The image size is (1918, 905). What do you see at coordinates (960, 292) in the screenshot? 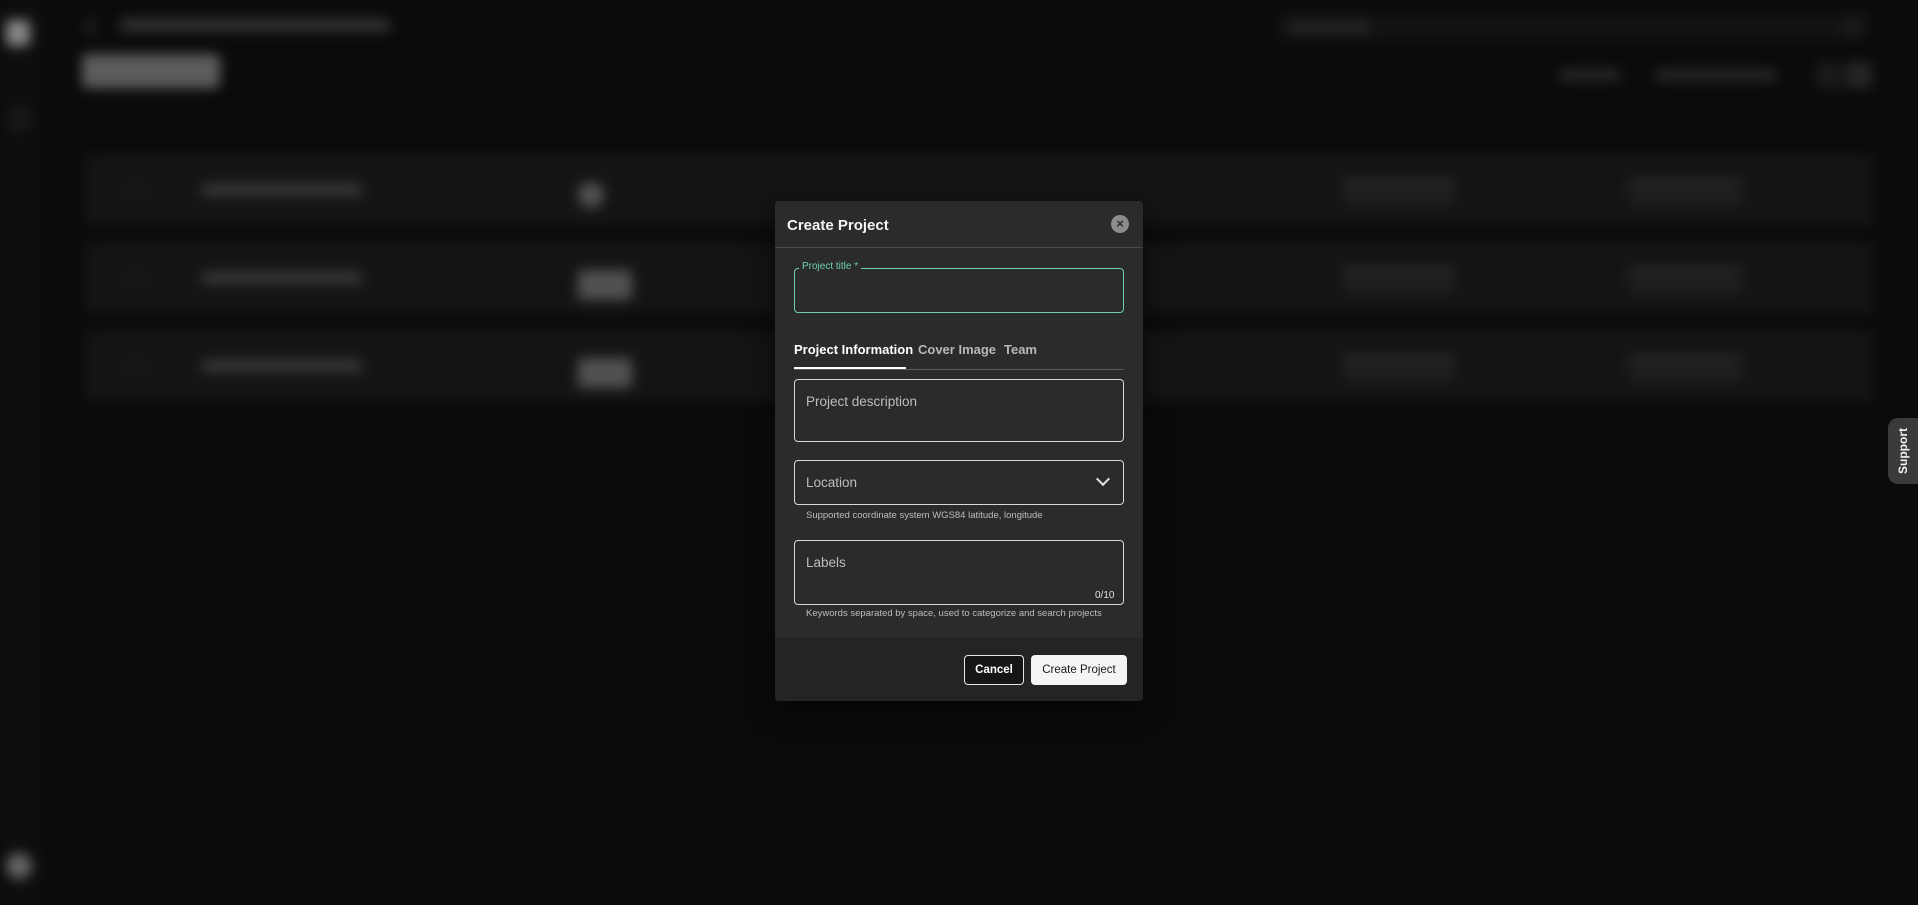
I see `project-title-input` at bounding box center [960, 292].